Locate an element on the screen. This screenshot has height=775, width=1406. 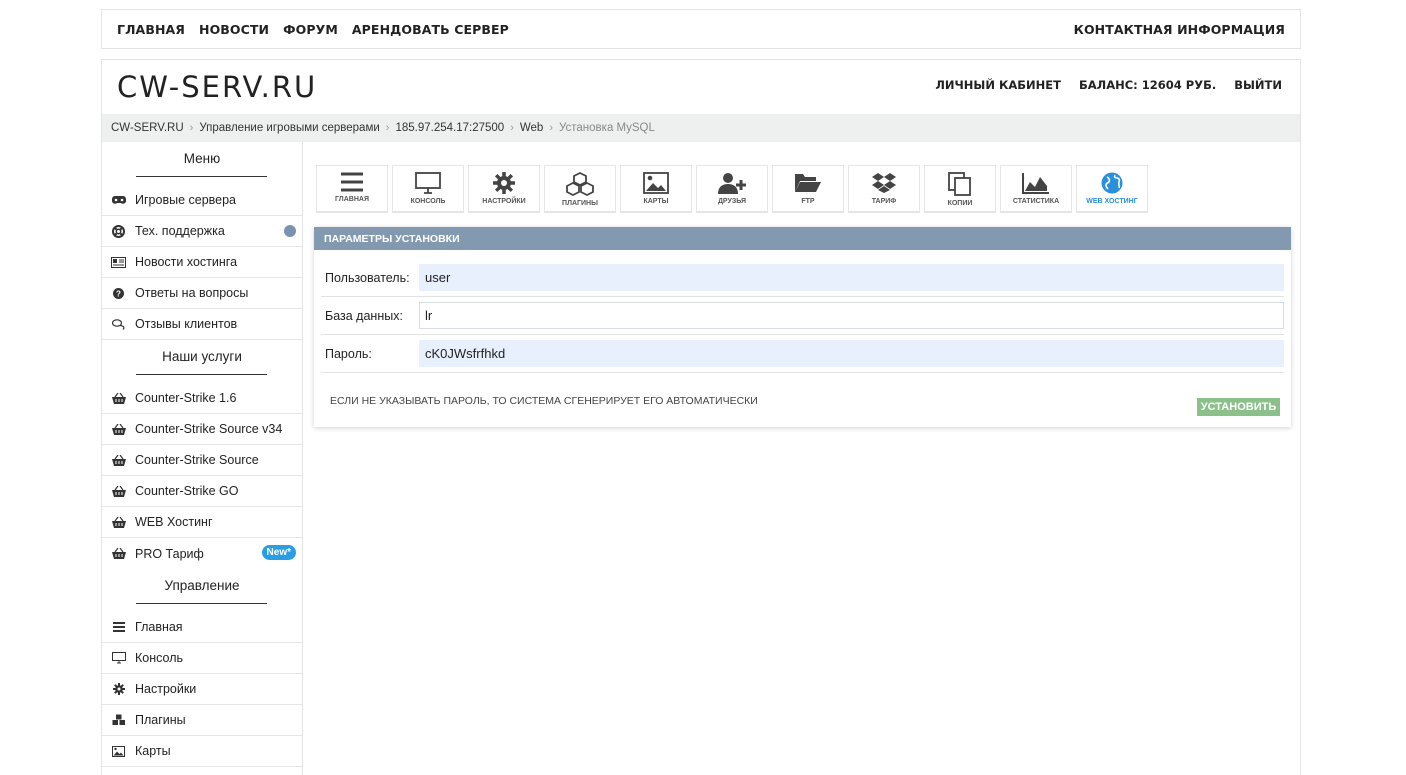
bars-icon is located at coordinates (352, 182).